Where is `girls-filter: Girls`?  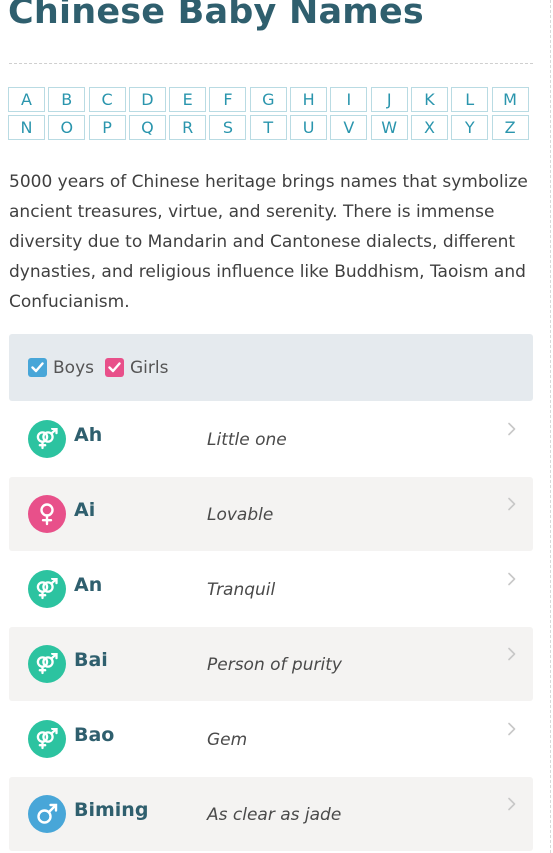 girls-filter: Girls is located at coordinates (136, 367).